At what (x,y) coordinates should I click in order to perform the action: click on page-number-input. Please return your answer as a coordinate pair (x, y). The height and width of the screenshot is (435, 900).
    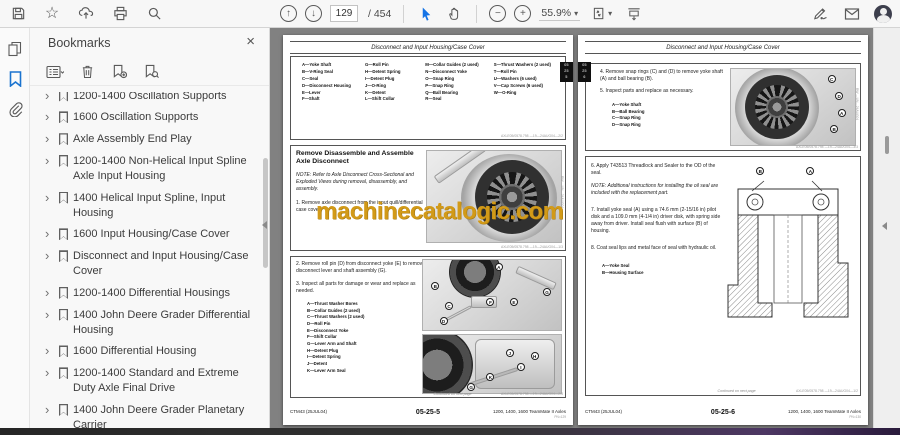
    Looking at the image, I should click on (344, 13).